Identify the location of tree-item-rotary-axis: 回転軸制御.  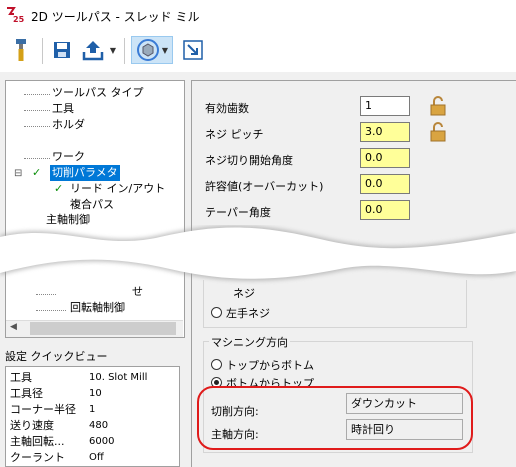
(97, 308).